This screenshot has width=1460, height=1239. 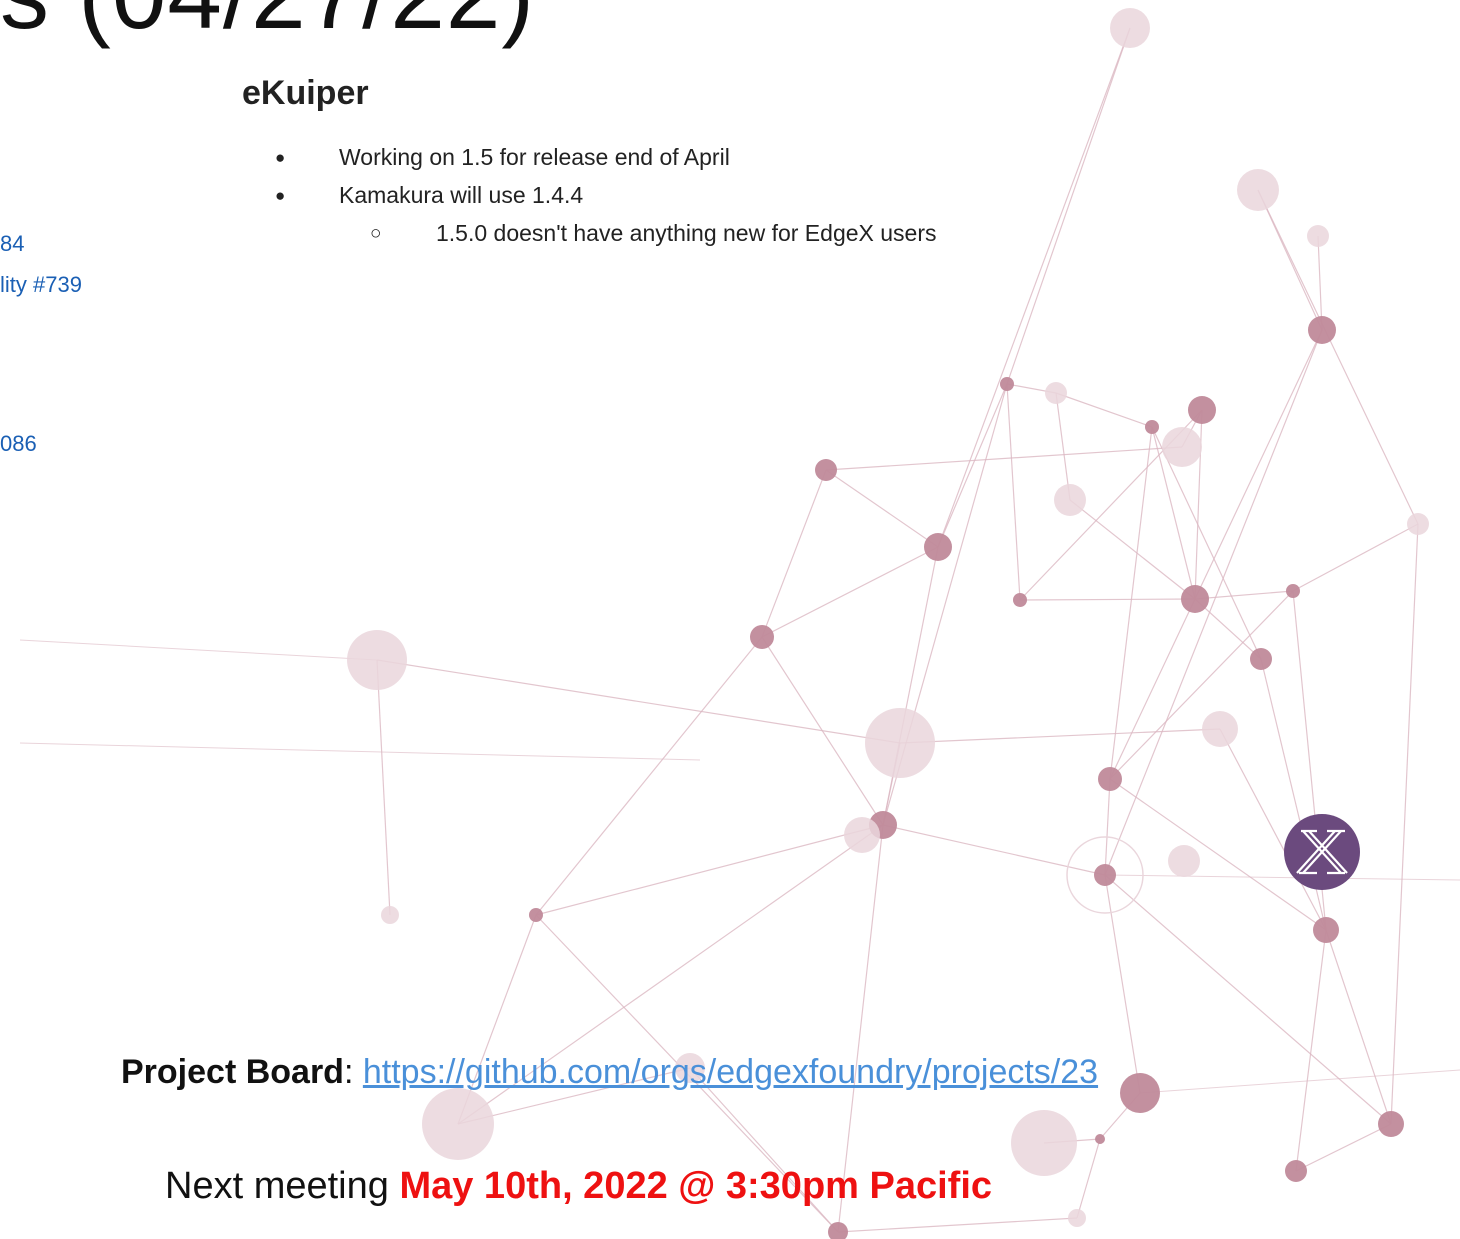 I want to click on left-column-link-fragment: lity #739, so click(x=41, y=285).